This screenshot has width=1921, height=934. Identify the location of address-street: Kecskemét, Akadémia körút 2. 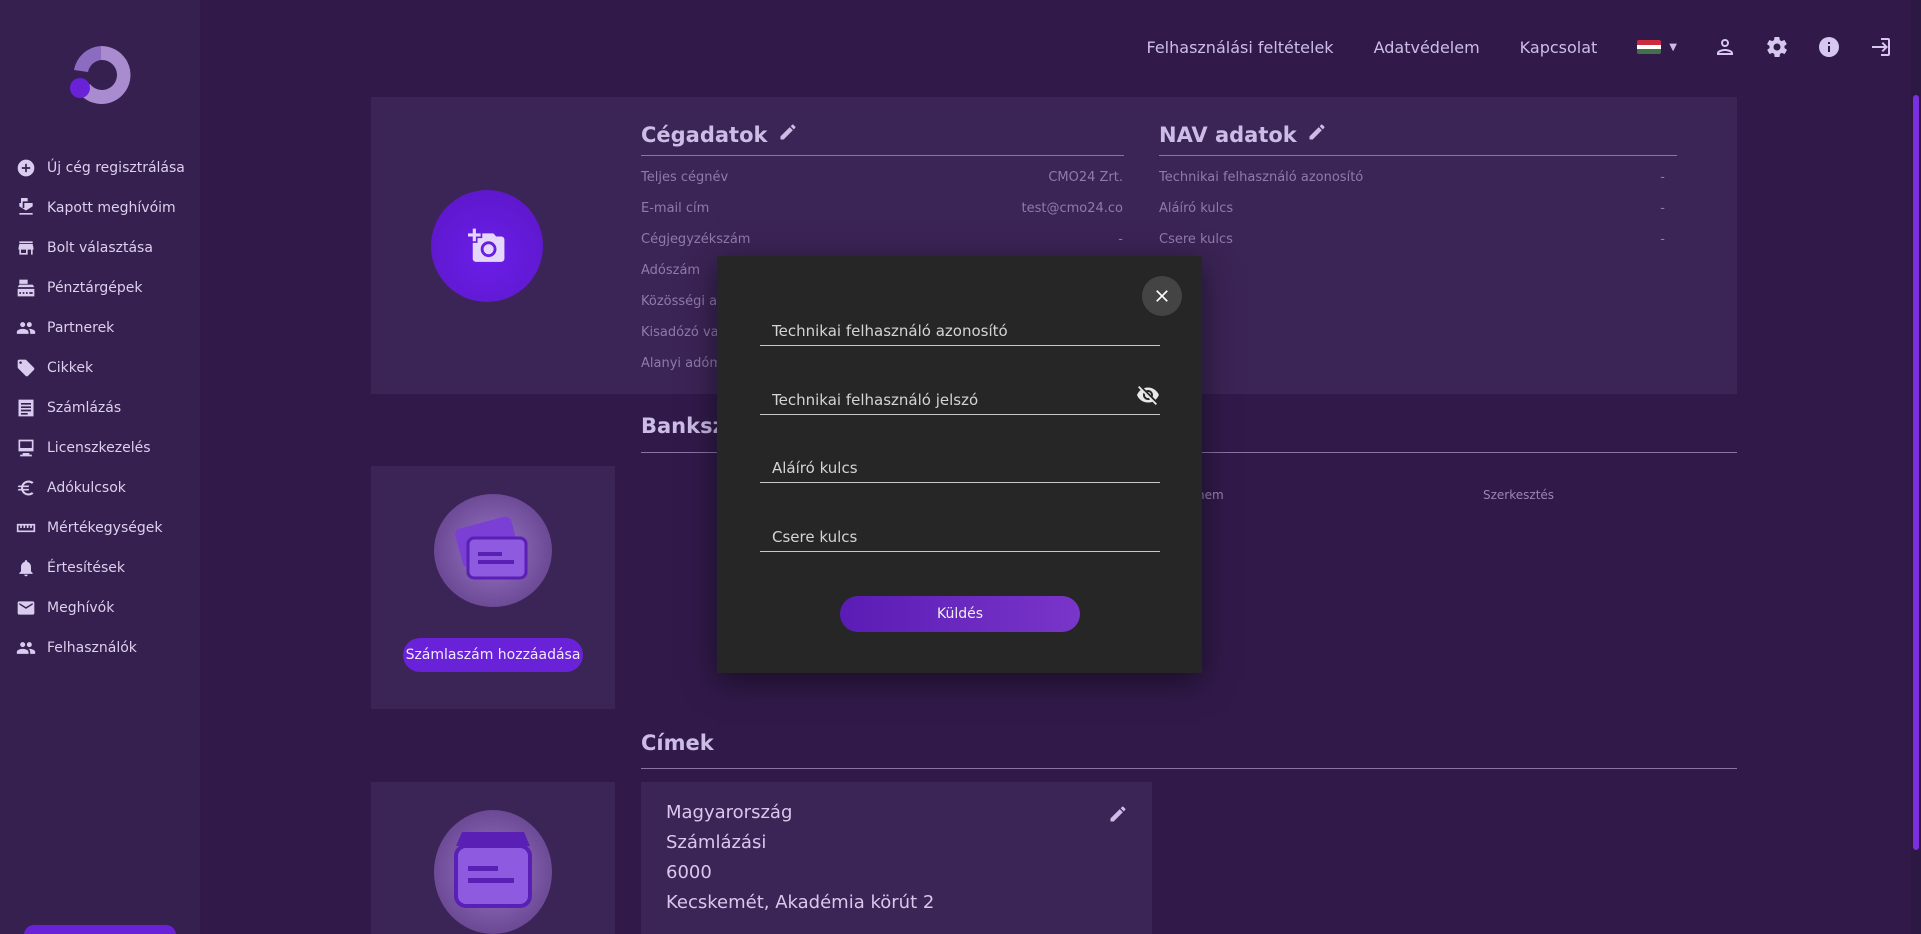
(800, 902).